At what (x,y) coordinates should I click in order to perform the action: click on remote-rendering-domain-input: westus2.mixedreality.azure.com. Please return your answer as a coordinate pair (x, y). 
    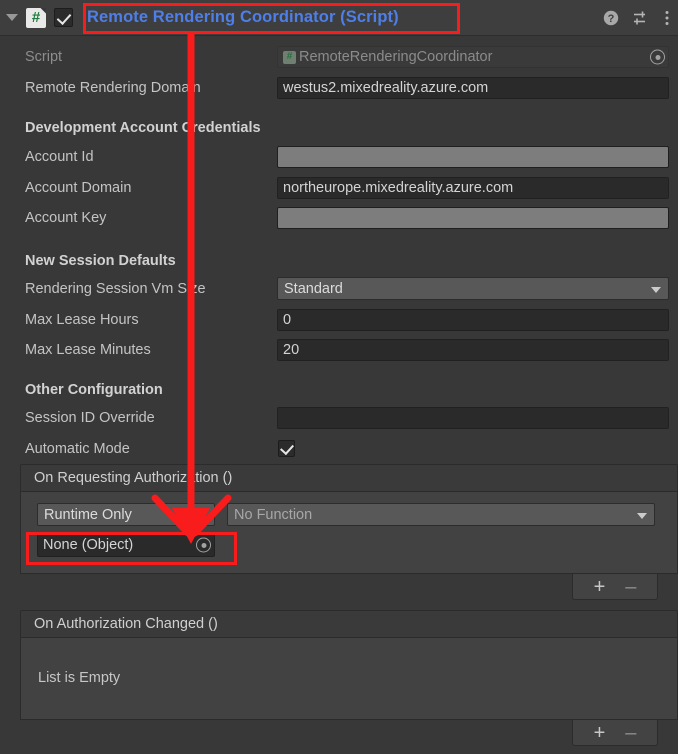
    Looking at the image, I should click on (473, 88).